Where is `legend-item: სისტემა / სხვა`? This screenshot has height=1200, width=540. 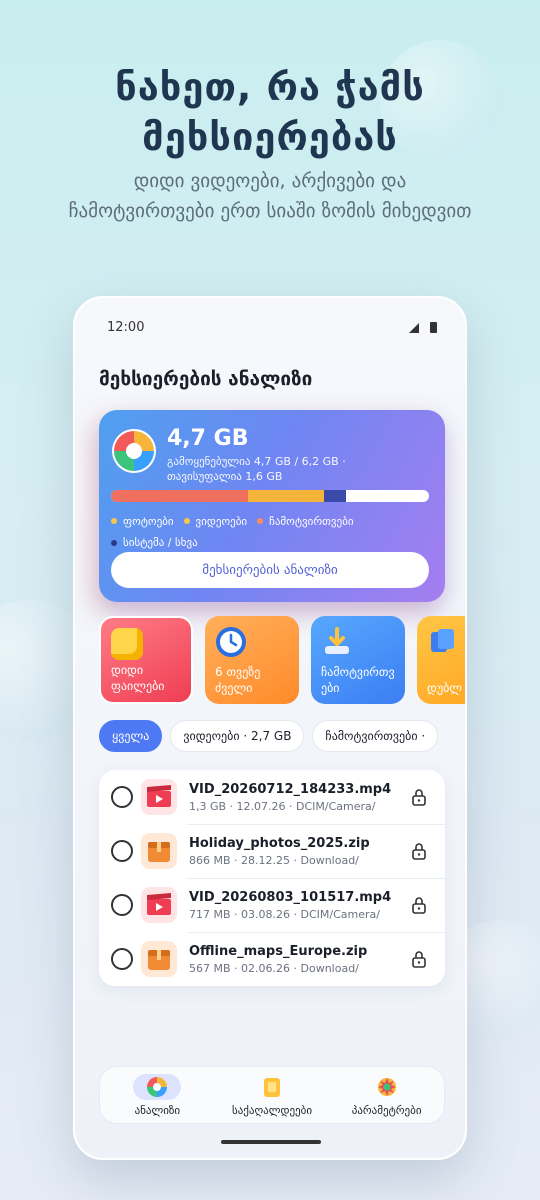
legend-item: სისტემა / სხვა is located at coordinates (154, 542).